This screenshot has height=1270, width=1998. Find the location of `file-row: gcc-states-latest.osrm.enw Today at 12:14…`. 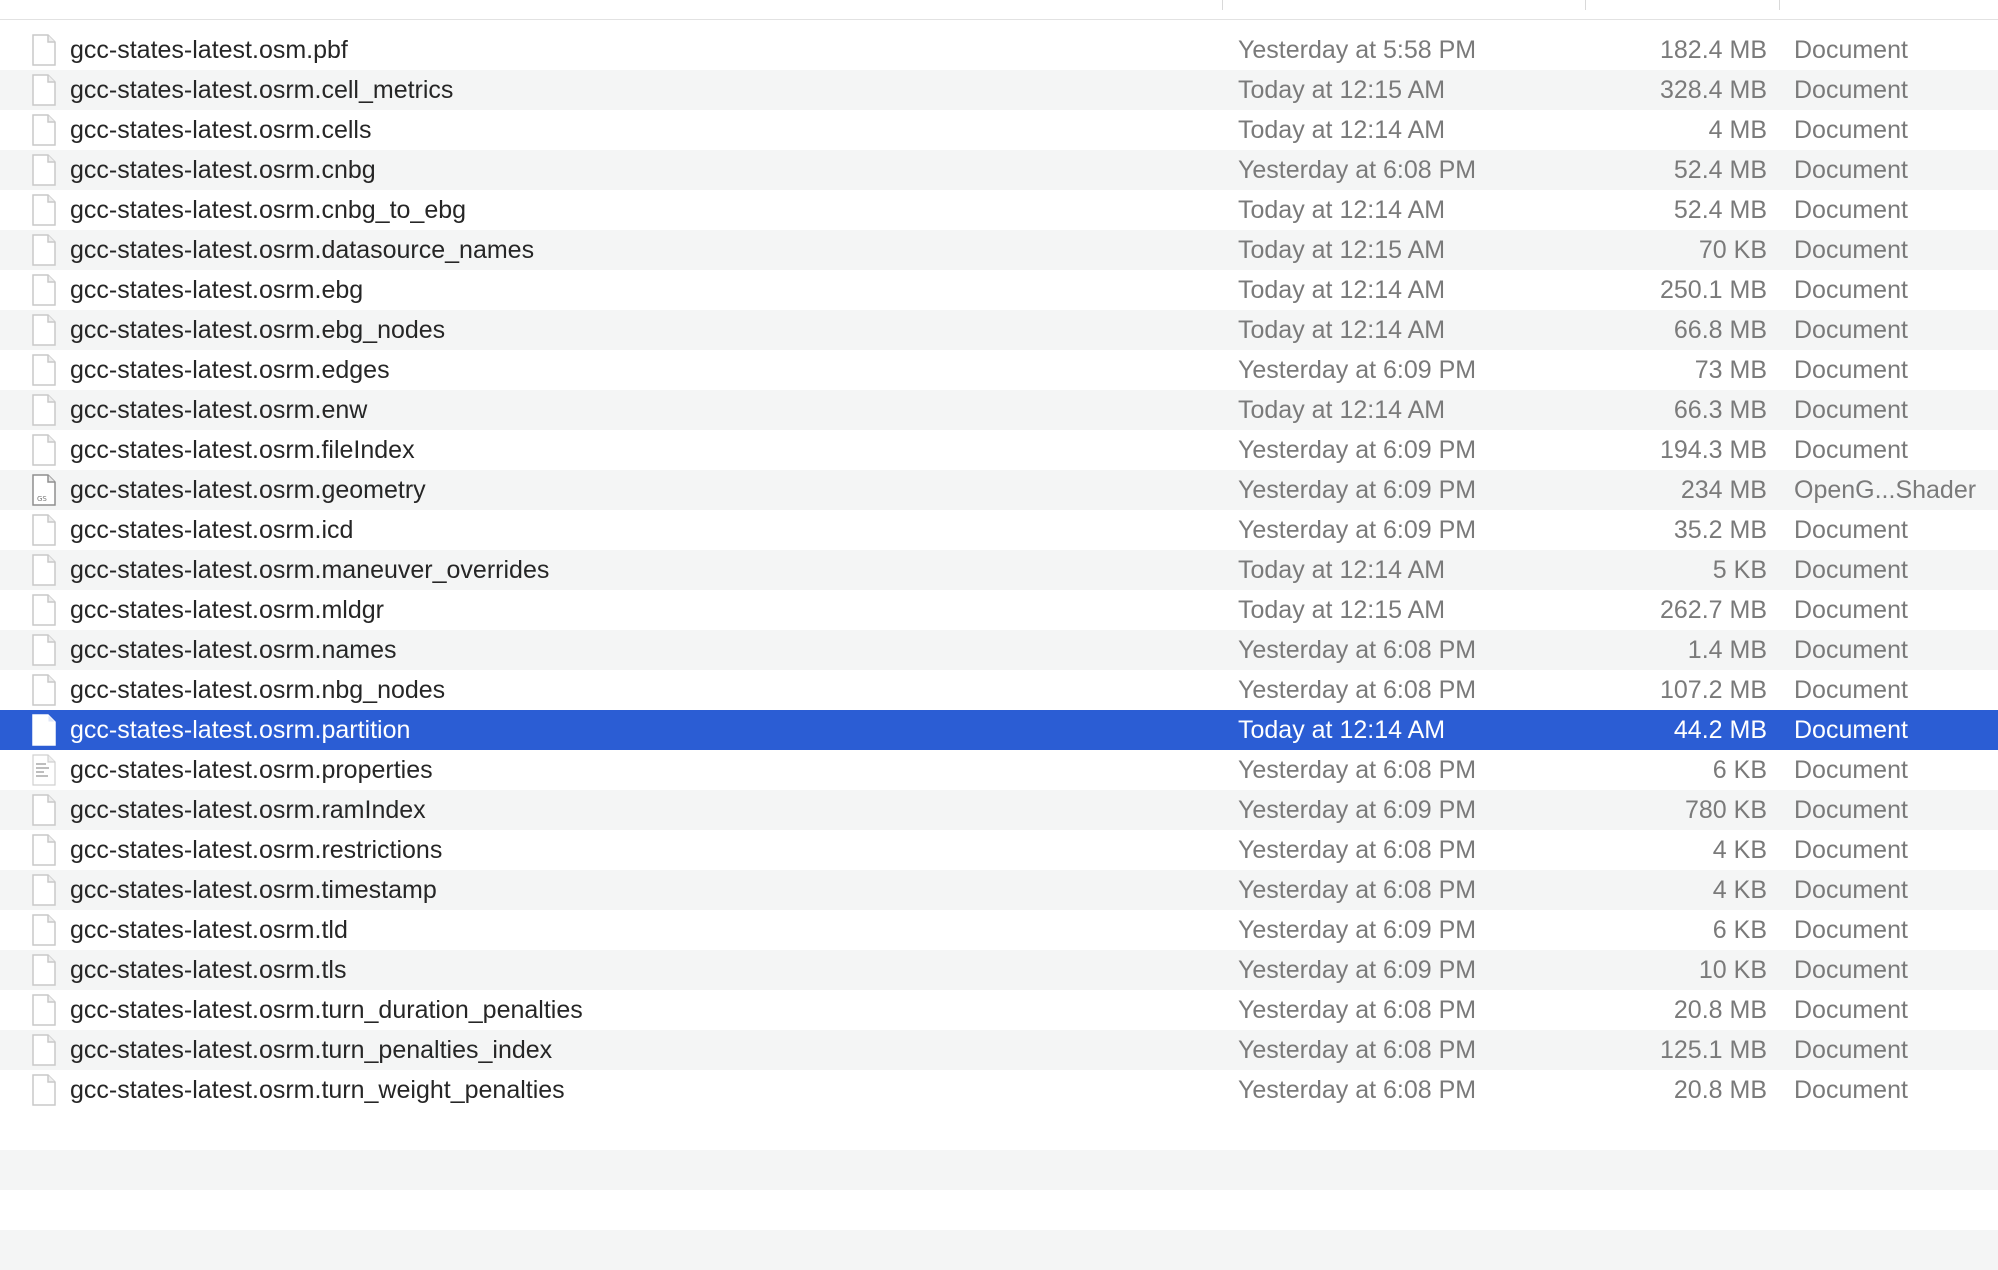

file-row: gcc-states-latest.osrm.enw Today at 12:14… is located at coordinates (999, 410).